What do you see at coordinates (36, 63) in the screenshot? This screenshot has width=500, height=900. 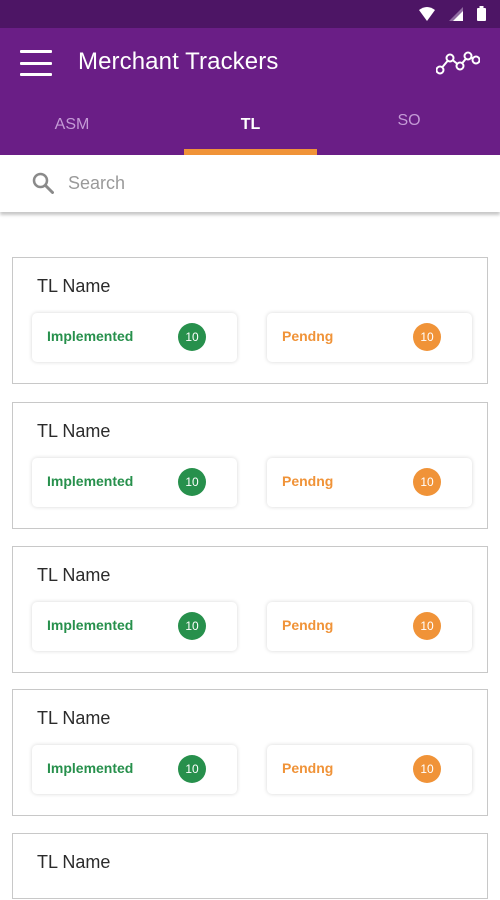 I see `menu-button` at bounding box center [36, 63].